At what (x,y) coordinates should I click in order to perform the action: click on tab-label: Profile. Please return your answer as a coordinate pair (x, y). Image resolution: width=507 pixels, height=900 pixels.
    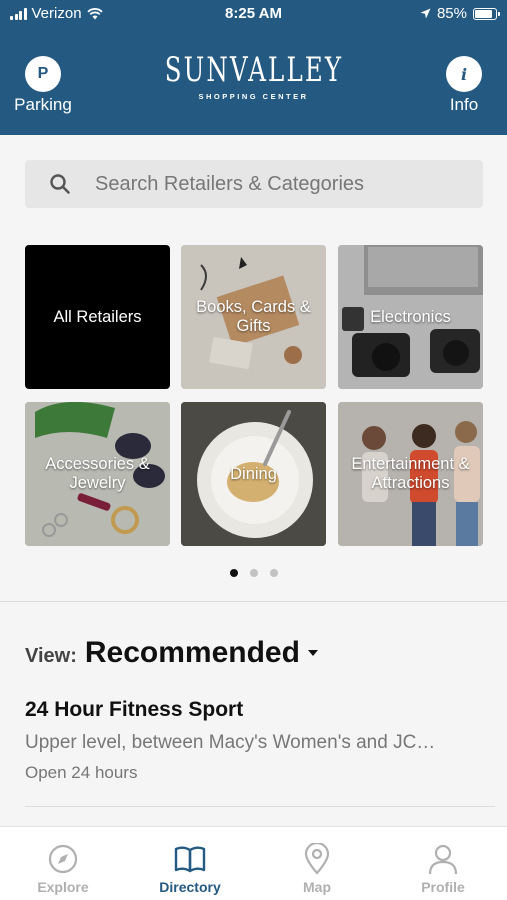
    Looking at the image, I should click on (443, 887).